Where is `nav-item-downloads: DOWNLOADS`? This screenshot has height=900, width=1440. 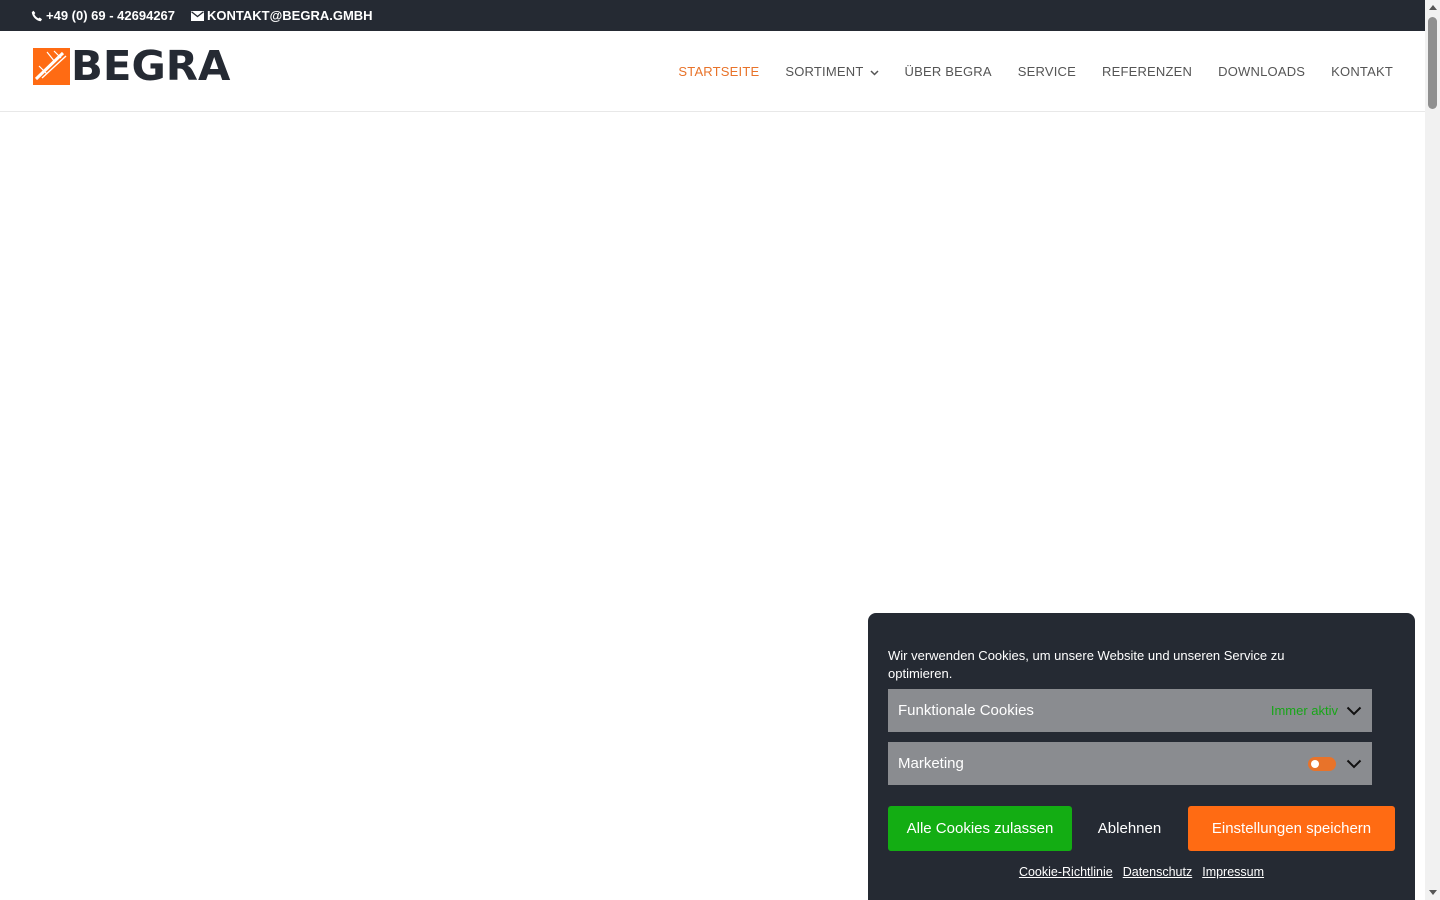
nav-item-downloads: DOWNLOADS is located at coordinates (1261, 71).